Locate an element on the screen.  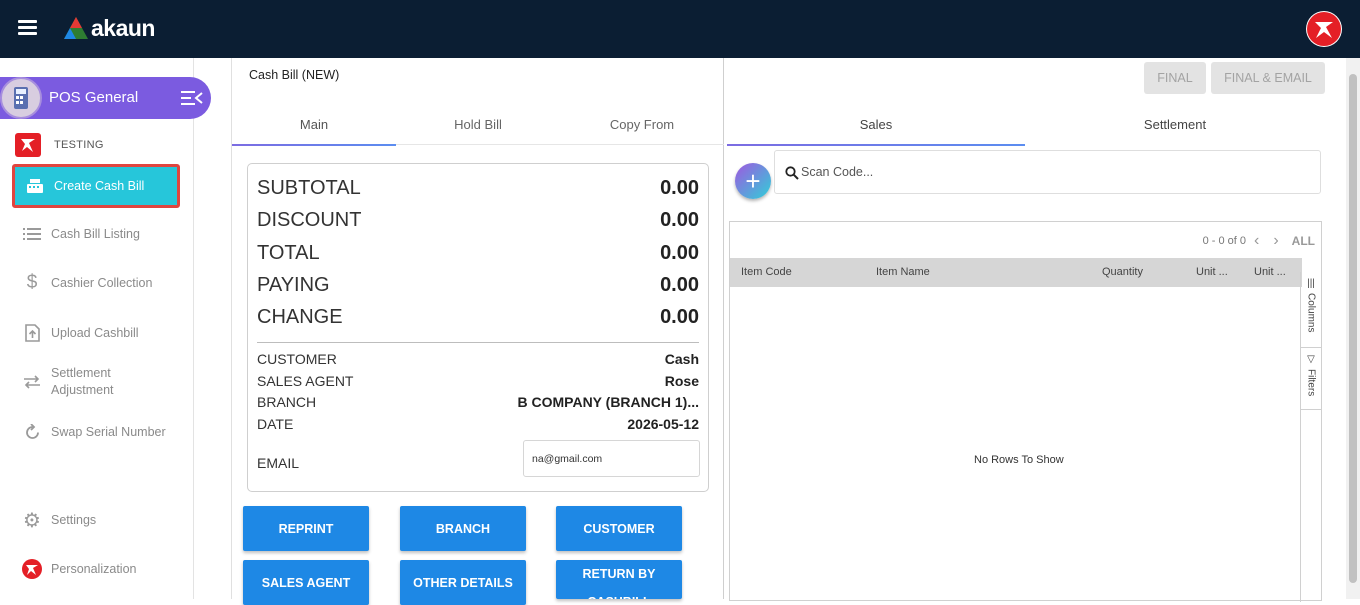
module-header: POS General is located at coordinates (105, 98).